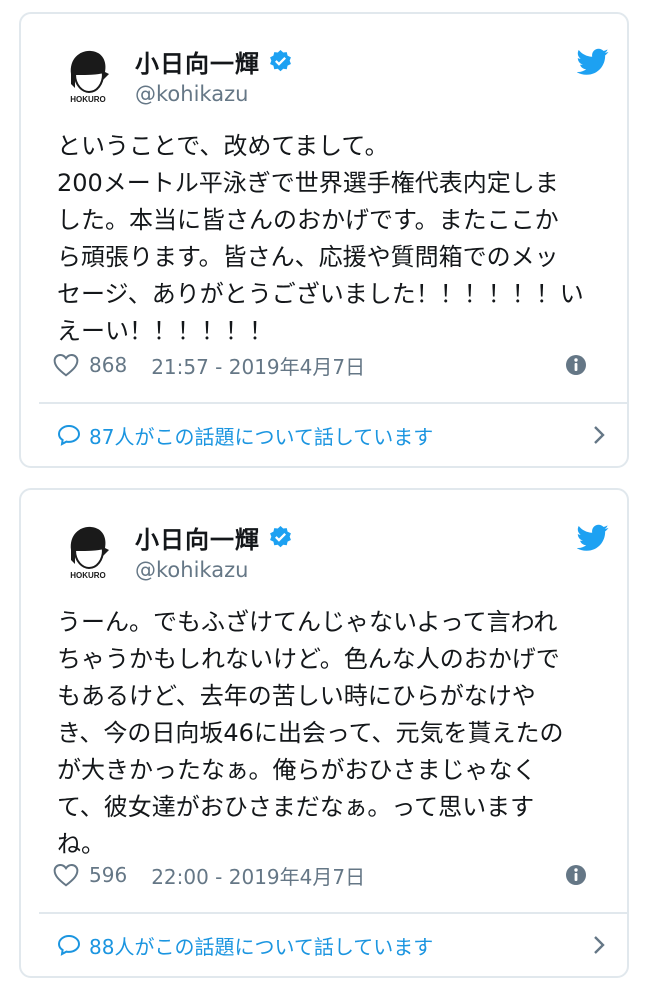 The height and width of the screenshot is (985, 650). Describe the element at coordinates (308, 220) in the screenshot. I see `tweet-text-line: した。本当に皆さんのおかげです。またここか` at that location.